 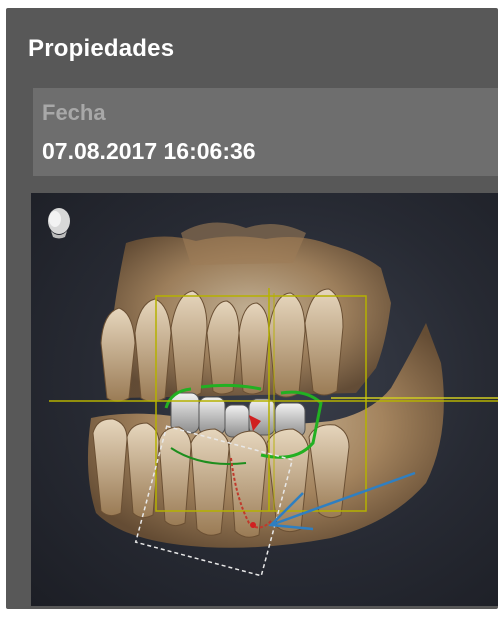 I want to click on property-date-value: 07.08.2017 16:06:36, so click(x=149, y=151).